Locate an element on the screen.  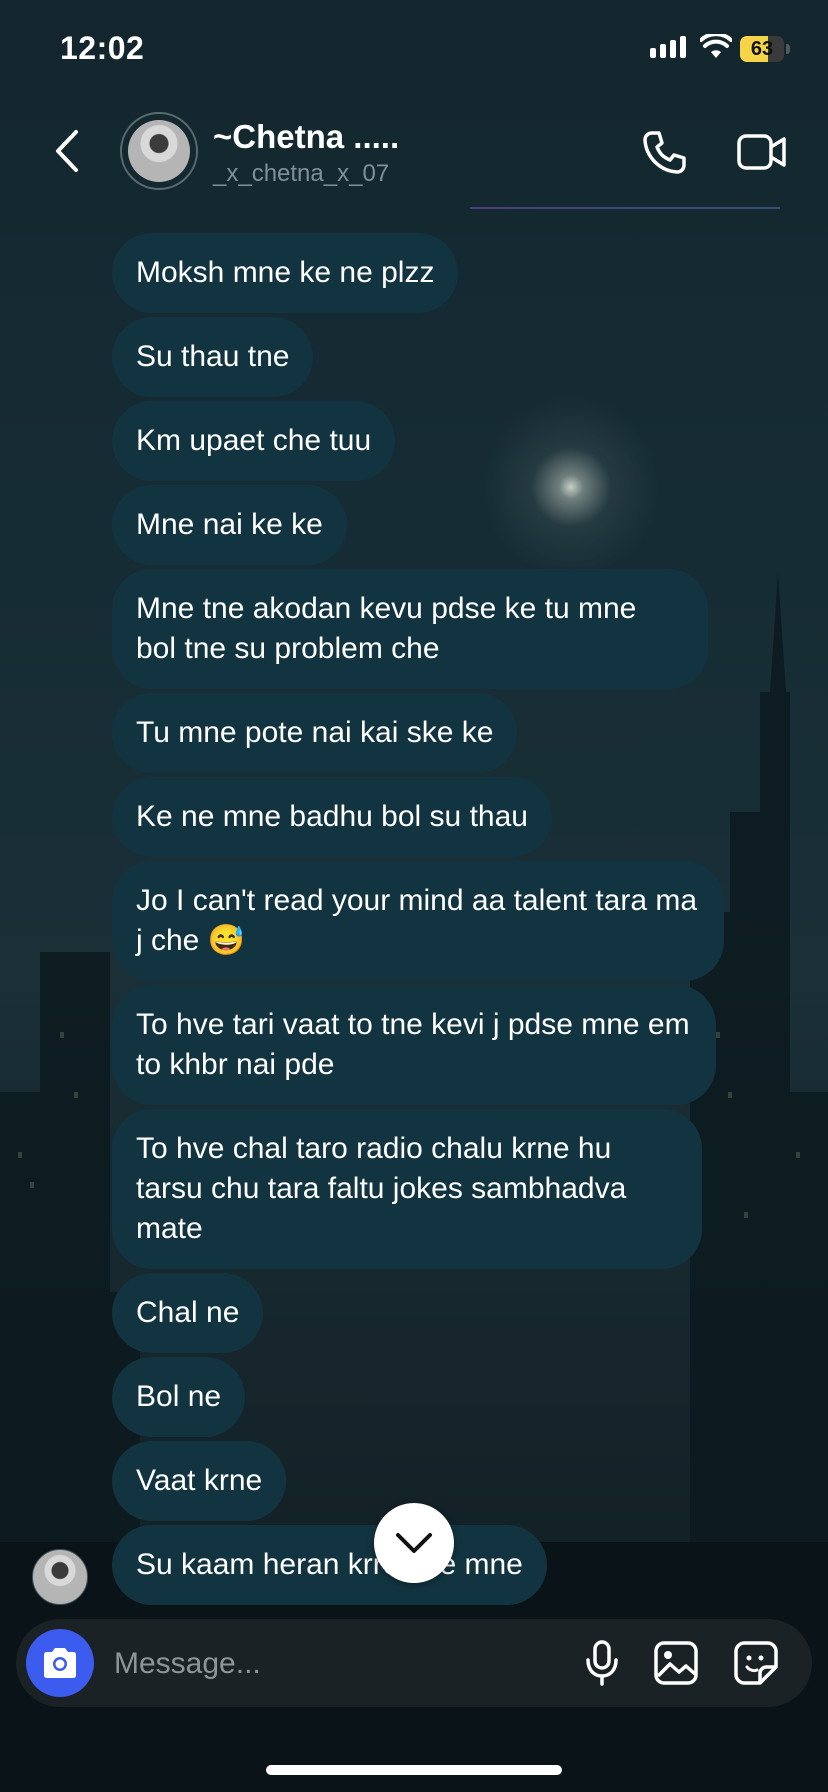
image-icon is located at coordinates (676, 1663).